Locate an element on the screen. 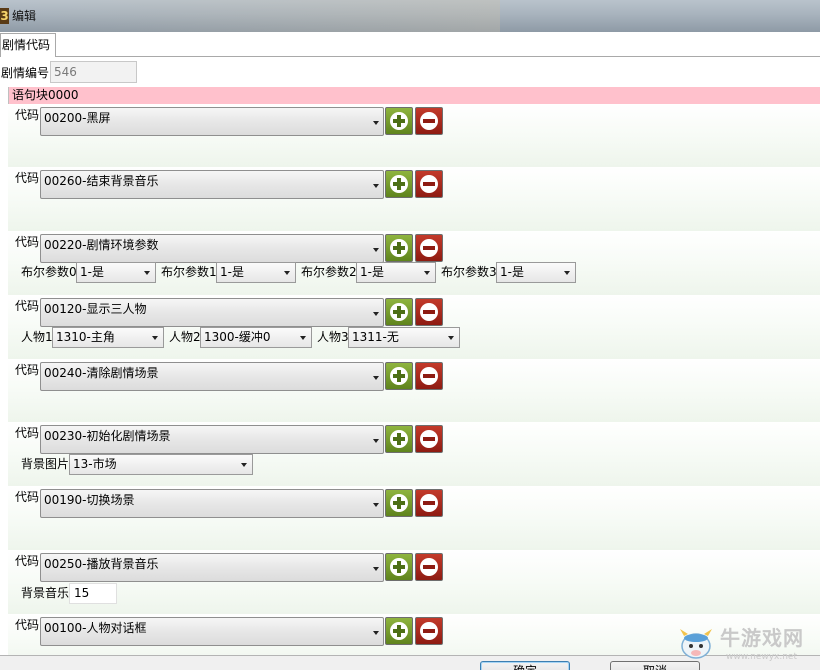 The image size is (820, 670). character-3-value: 1311-无 is located at coordinates (375, 337).